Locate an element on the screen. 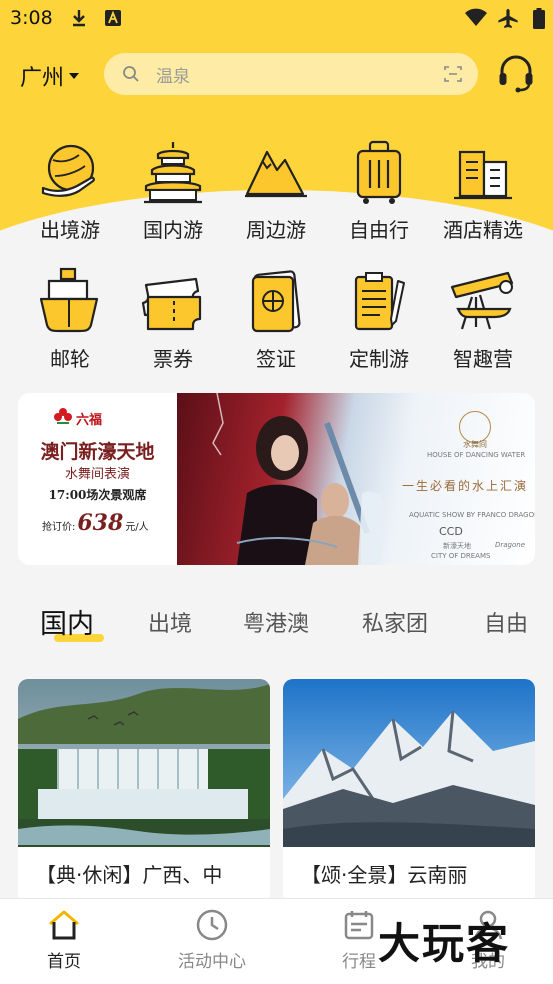  luggage-icon is located at coordinates (379, 172).